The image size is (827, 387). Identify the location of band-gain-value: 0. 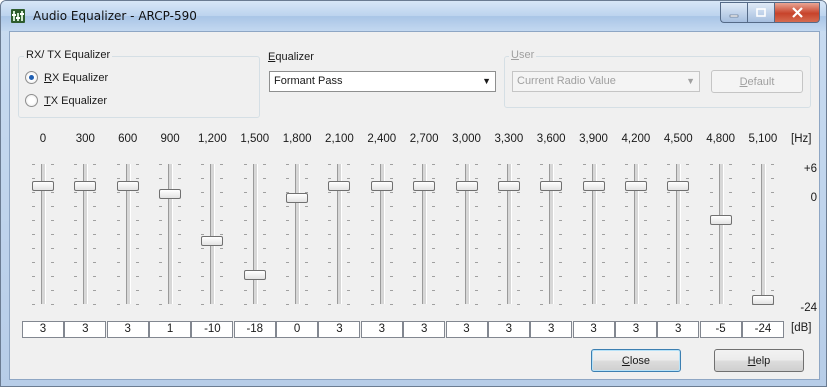
(297, 329).